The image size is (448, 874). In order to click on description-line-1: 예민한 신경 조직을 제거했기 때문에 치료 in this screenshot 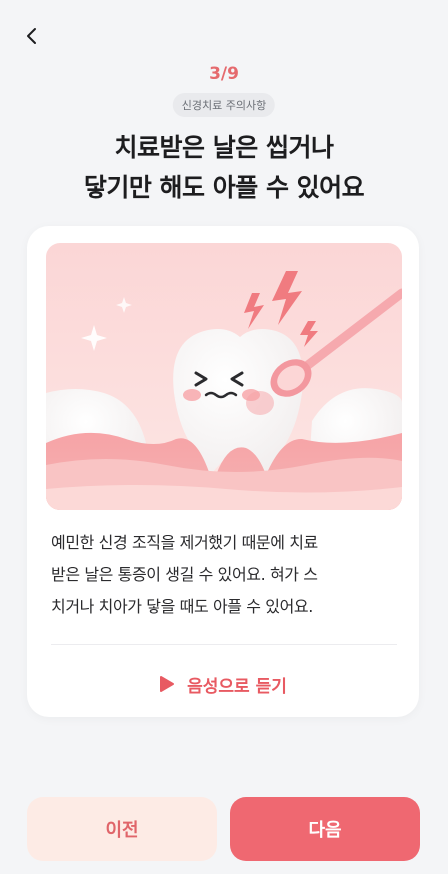, I will do `click(184, 542)`.